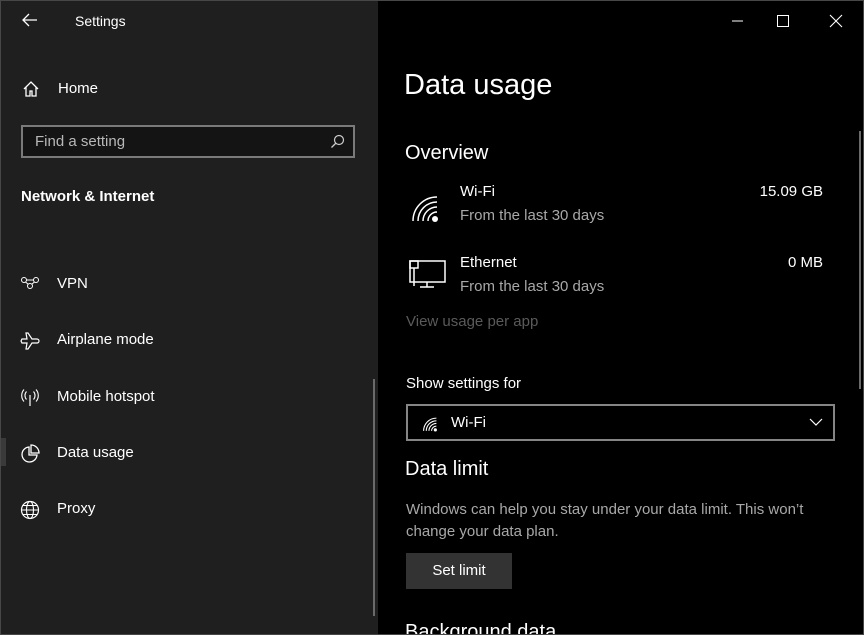 This screenshot has height=635, width=864. Describe the element at coordinates (188, 141) in the screenshot. I see `search-input: Find a setting` at that location.